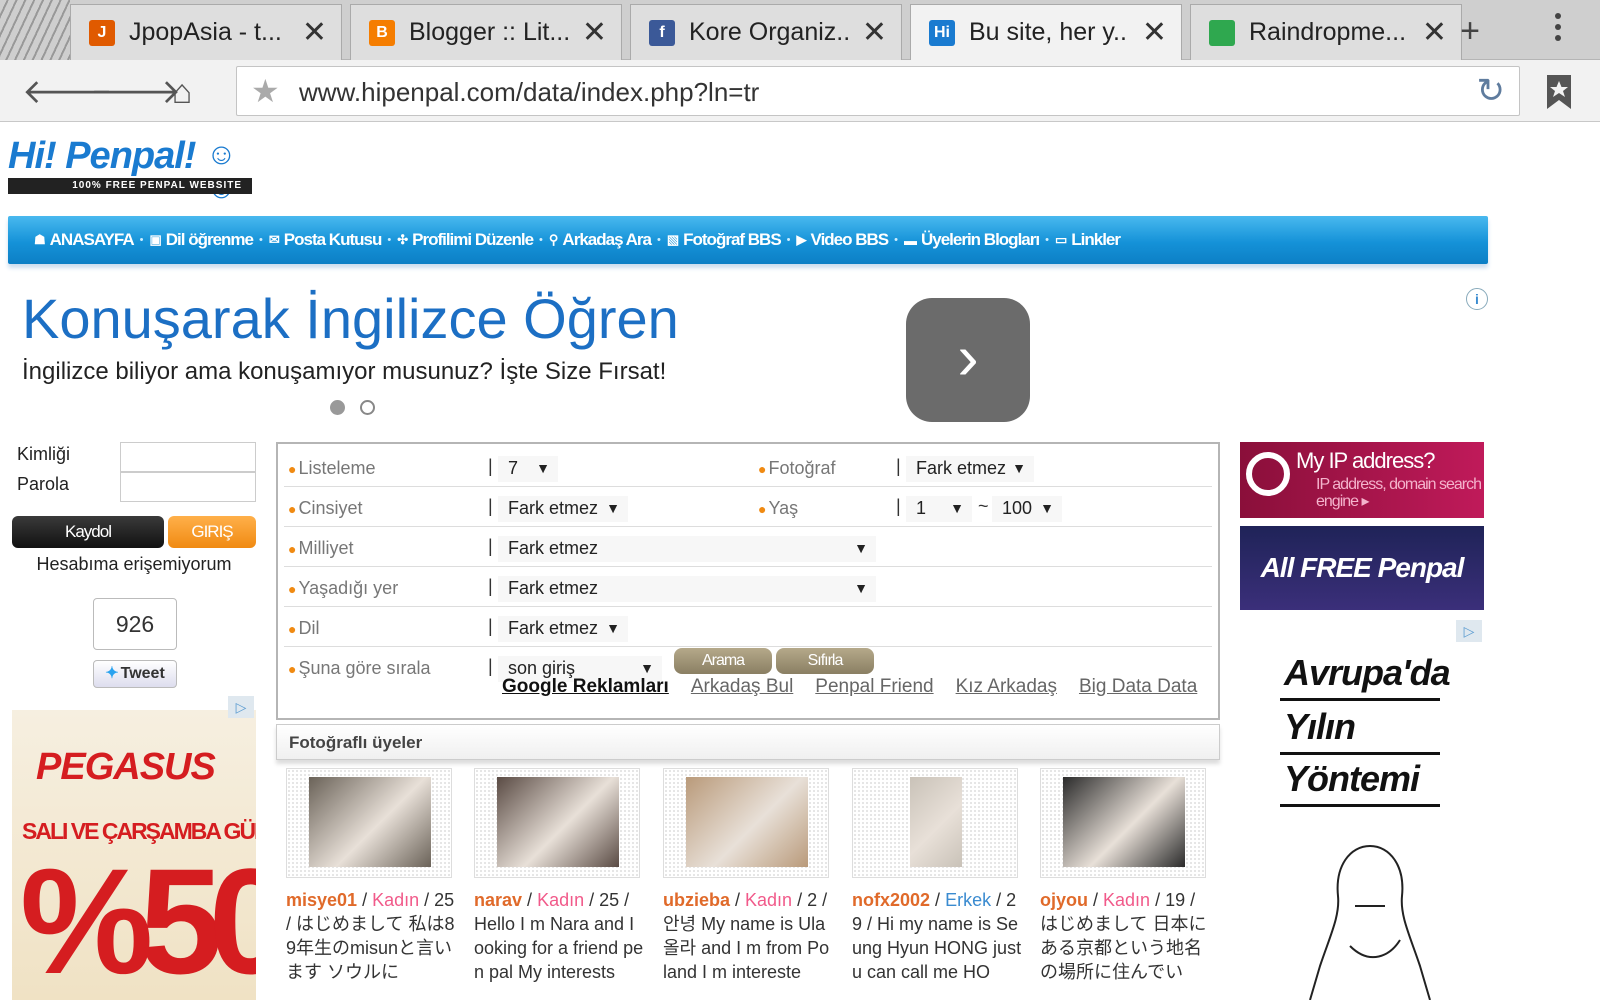  What do you see at coordinates (529, 92) in the screenshot?
I see `url-text: www.hipenpal.com/data/index.php?ln=tr` at bounding box center [529, 92].